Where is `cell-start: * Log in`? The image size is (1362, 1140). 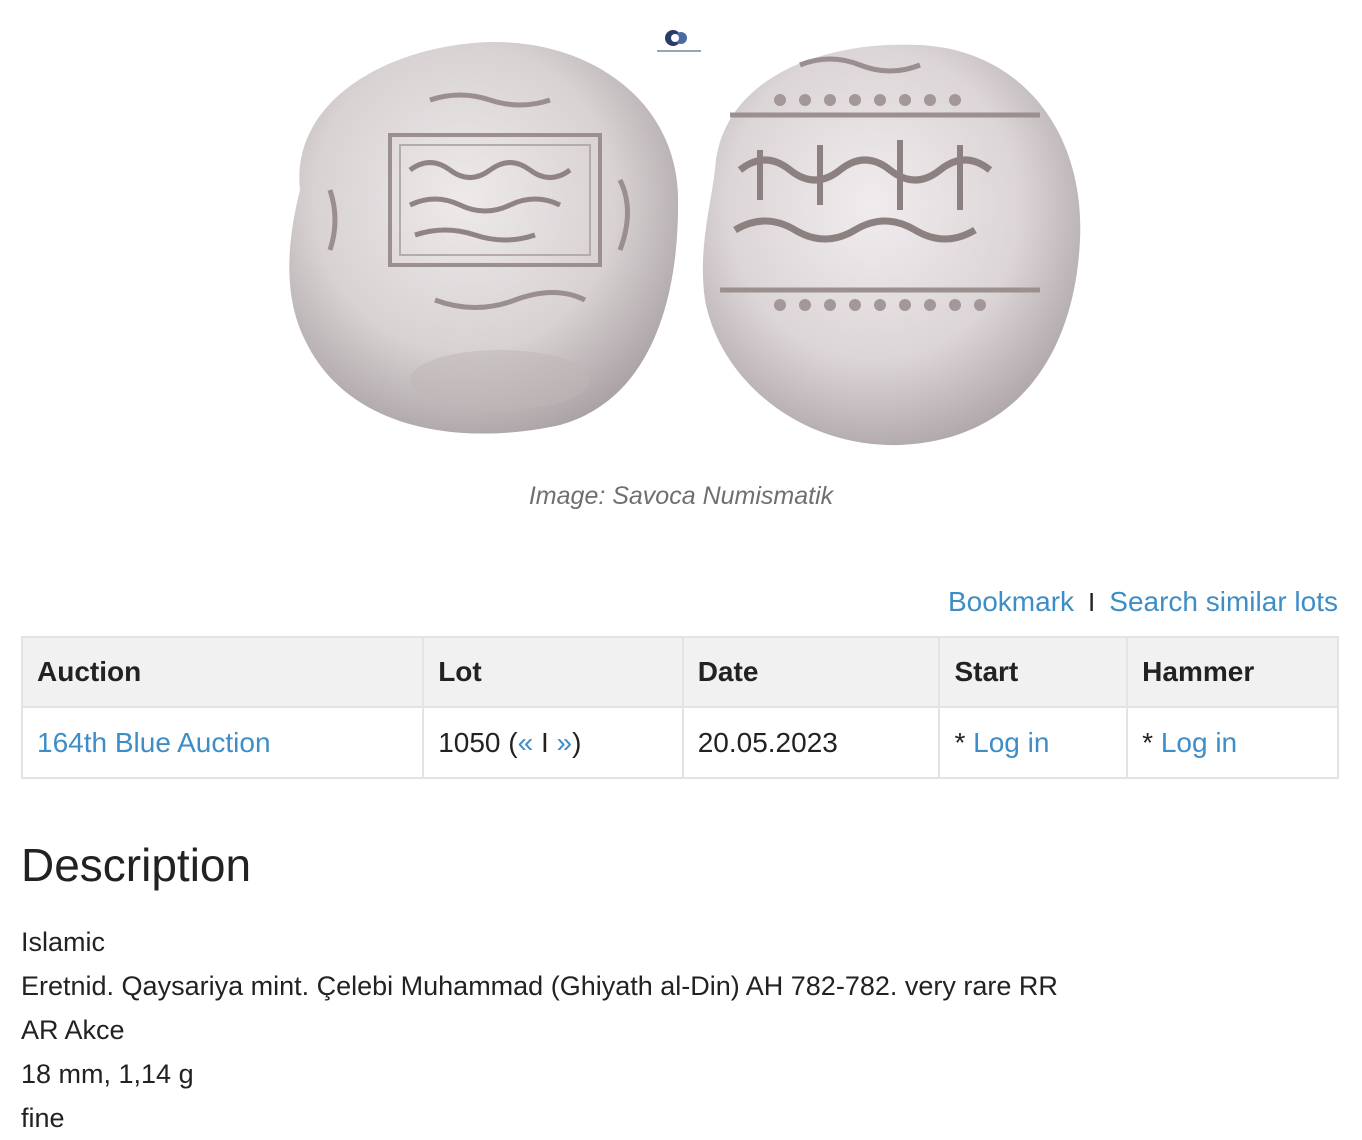 cell-start: * Log in is located at coordinates (1033, 742).